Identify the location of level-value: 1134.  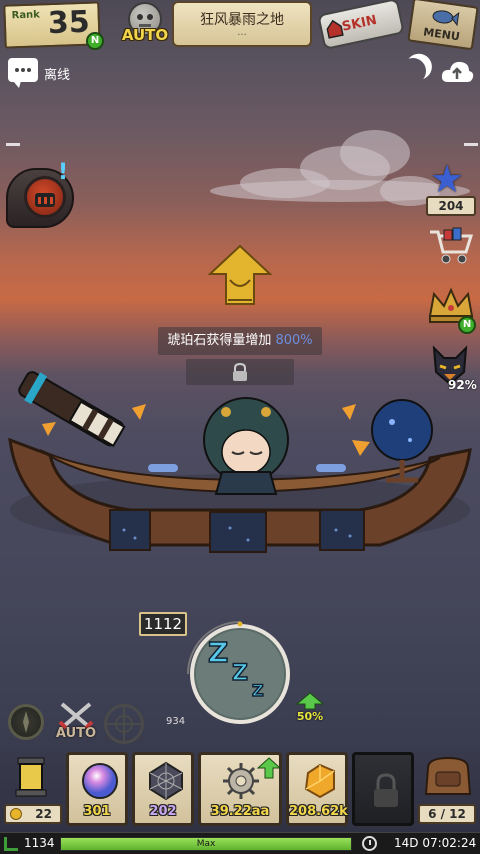
(39, 843).